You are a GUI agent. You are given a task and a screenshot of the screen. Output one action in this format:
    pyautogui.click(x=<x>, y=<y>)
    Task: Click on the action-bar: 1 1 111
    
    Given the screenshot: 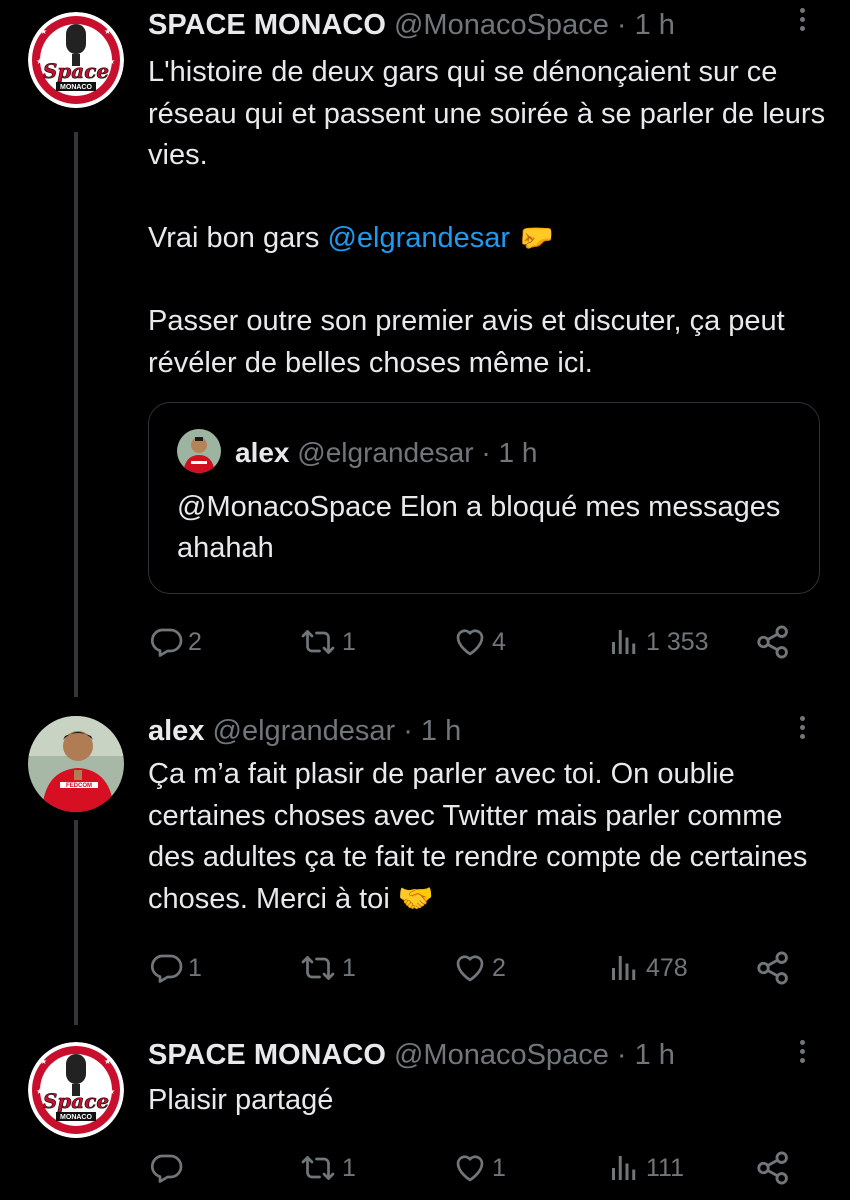 What is the action you would take?
    pyautogui.click(x=478, y=1168)
    